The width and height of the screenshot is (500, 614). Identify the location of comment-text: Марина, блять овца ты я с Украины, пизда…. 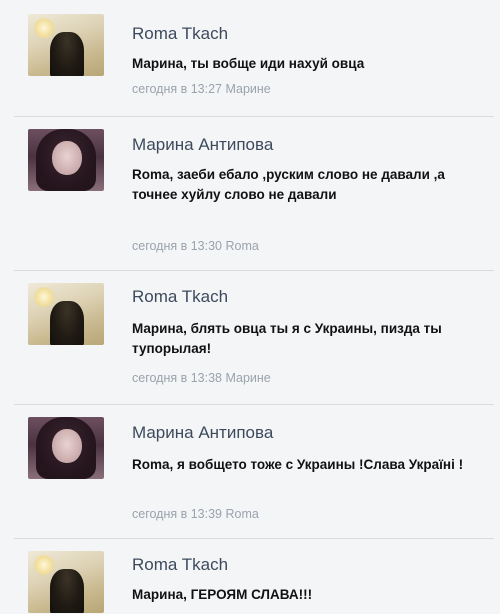
(289, 338).